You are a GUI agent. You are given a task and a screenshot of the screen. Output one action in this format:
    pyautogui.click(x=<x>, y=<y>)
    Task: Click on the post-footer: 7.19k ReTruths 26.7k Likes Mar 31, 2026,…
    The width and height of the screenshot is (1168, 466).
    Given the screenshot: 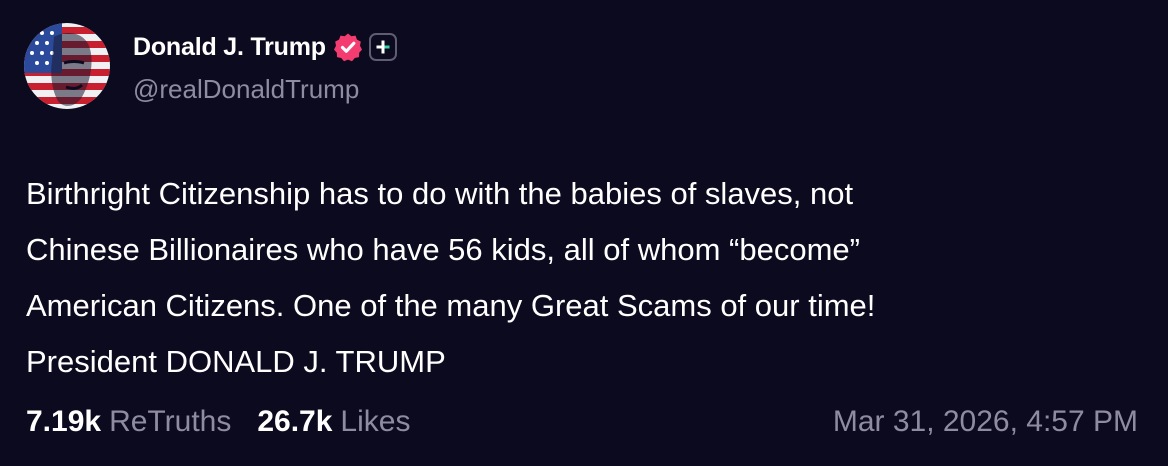 What is the action you would take?
    pyautogui.click(x=582, y=422)
    